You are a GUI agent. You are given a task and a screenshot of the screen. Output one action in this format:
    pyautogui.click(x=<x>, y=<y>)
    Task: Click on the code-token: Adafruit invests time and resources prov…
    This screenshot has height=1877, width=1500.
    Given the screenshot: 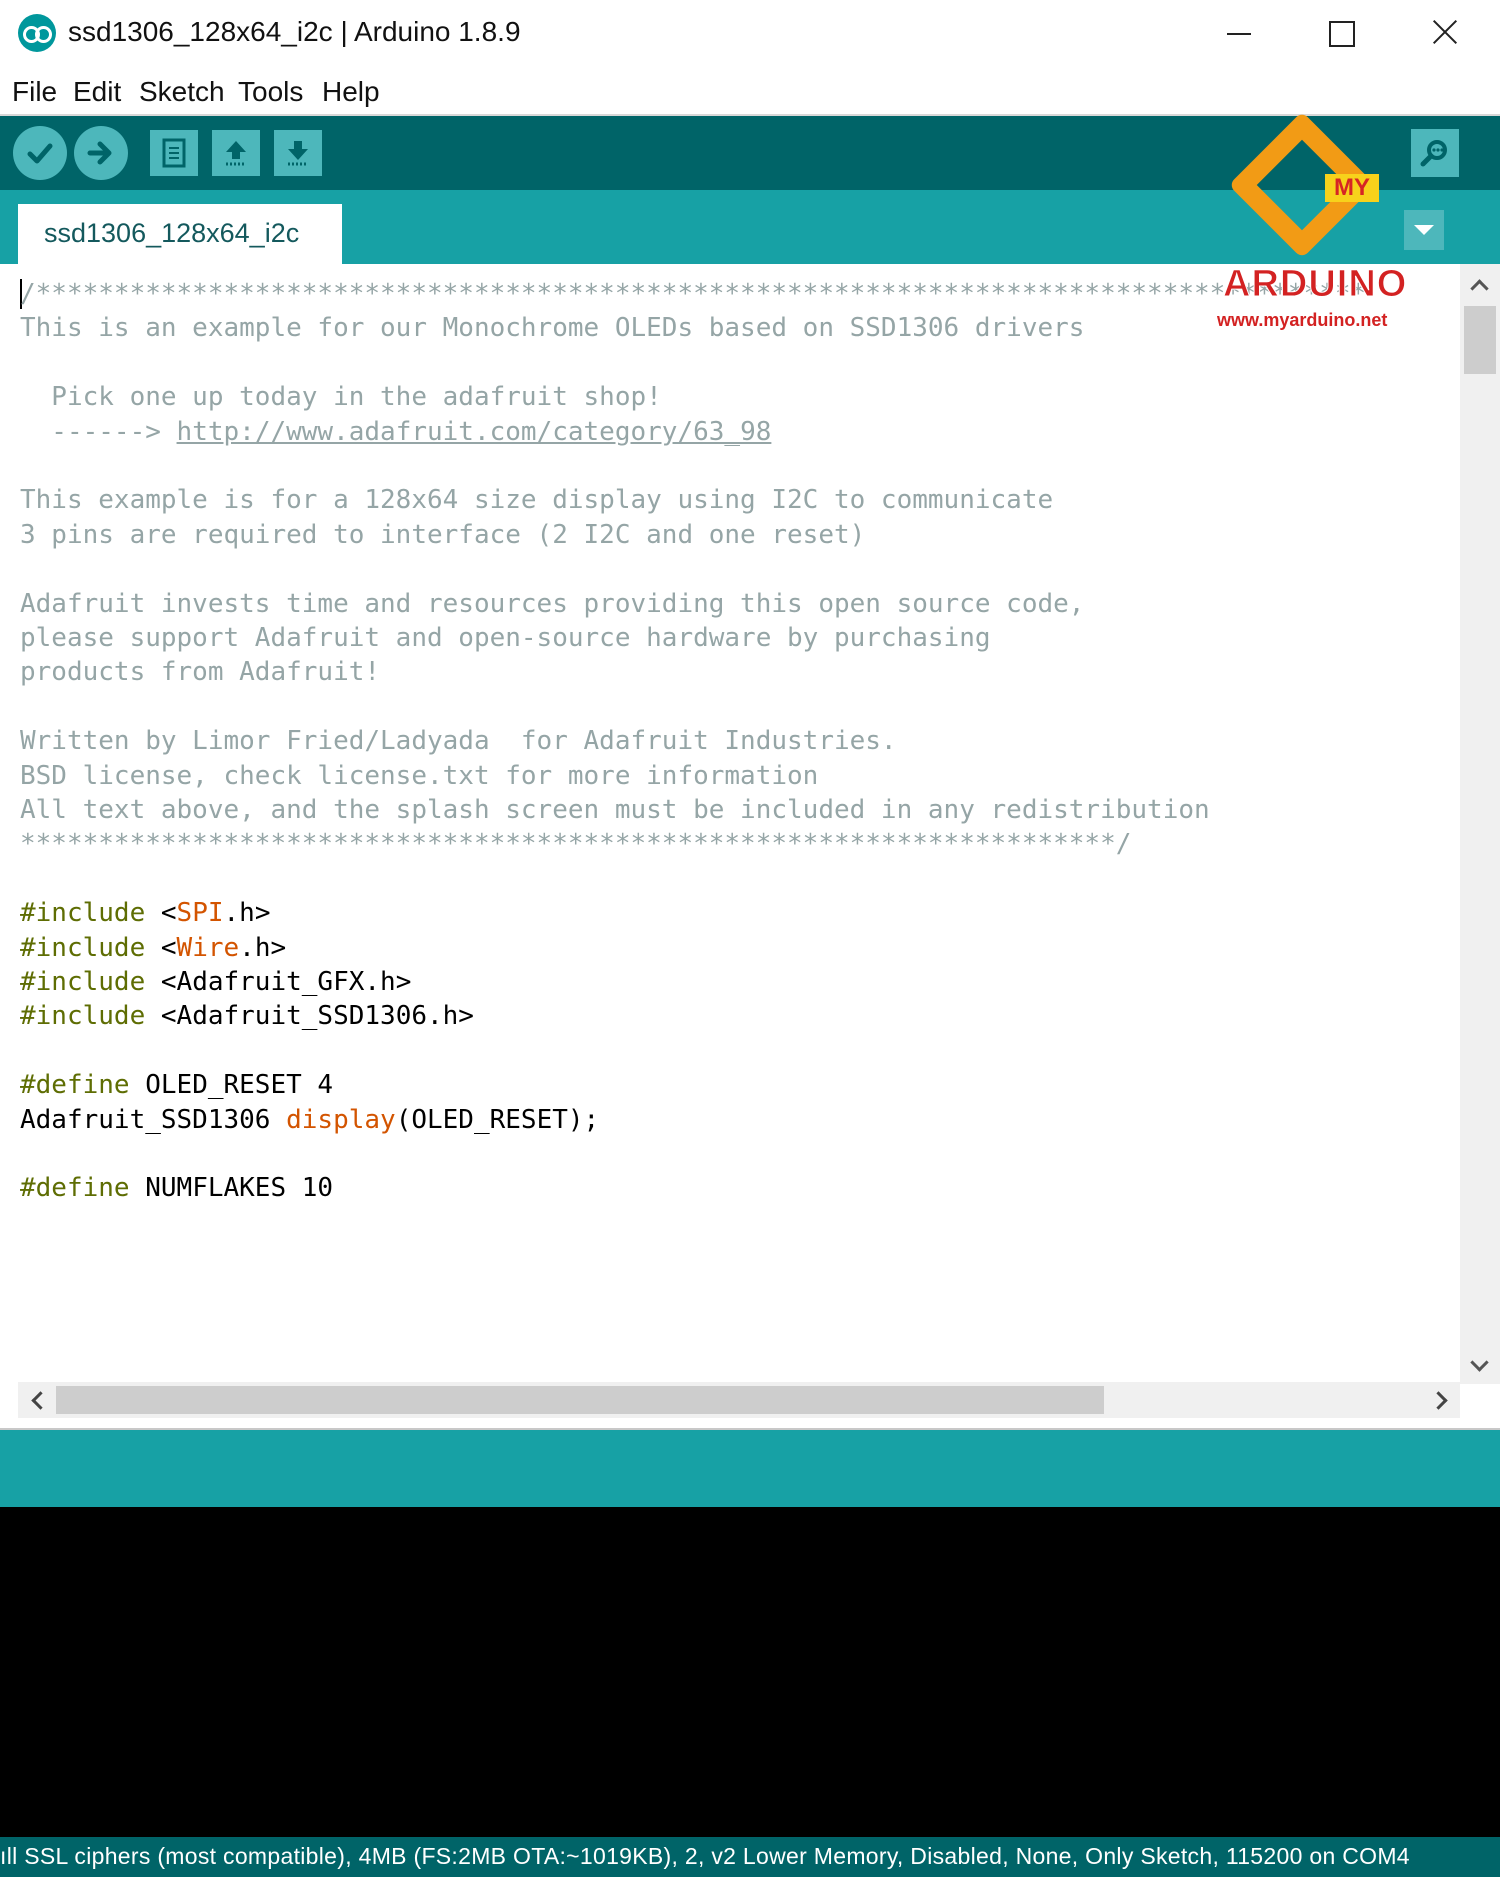 What is the action you would take?
    pyautogui.click(x=552, y=603)
    